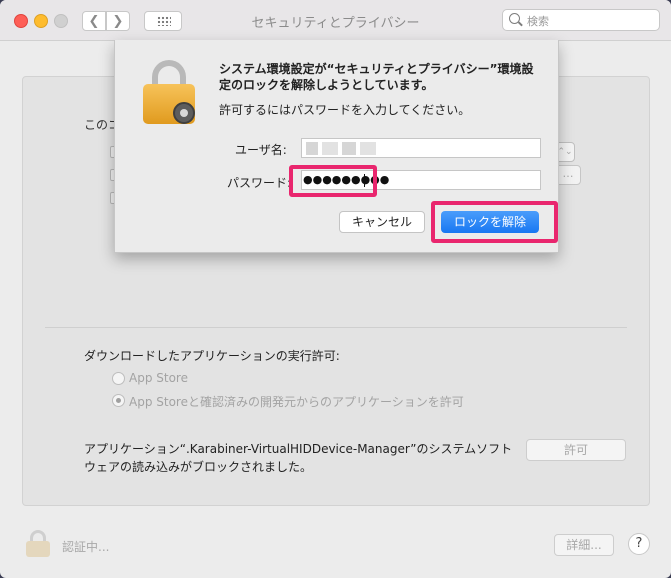 The image size is (671, 578). What do you see at coordinates (158, 378) in the screenshot?
I see `radio-label: App Store` at bounding box center [158, 378].